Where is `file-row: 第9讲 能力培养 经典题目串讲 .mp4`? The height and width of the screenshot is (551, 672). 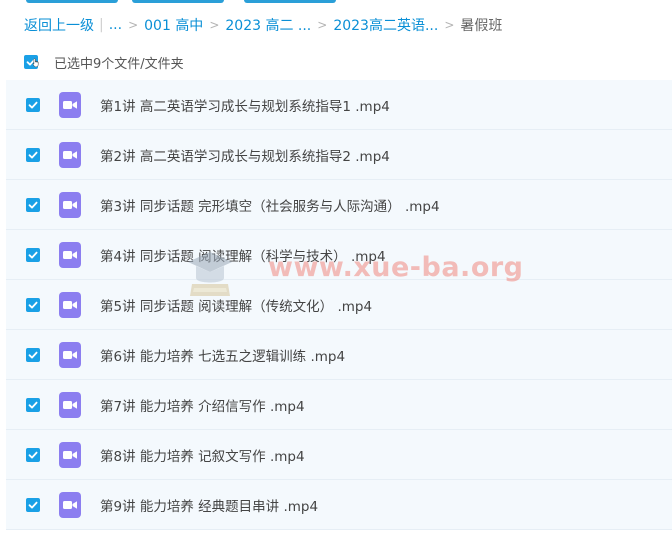
file-row: 第9讲 能力培养 经典题目串讲 .mp4 is located at coordinates (339, 505).